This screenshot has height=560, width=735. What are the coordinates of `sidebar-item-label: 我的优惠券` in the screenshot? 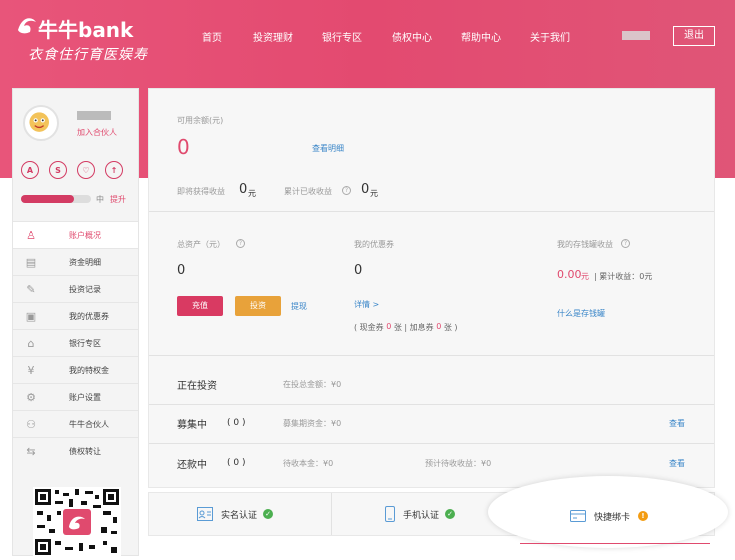 It's located at (89, 316).